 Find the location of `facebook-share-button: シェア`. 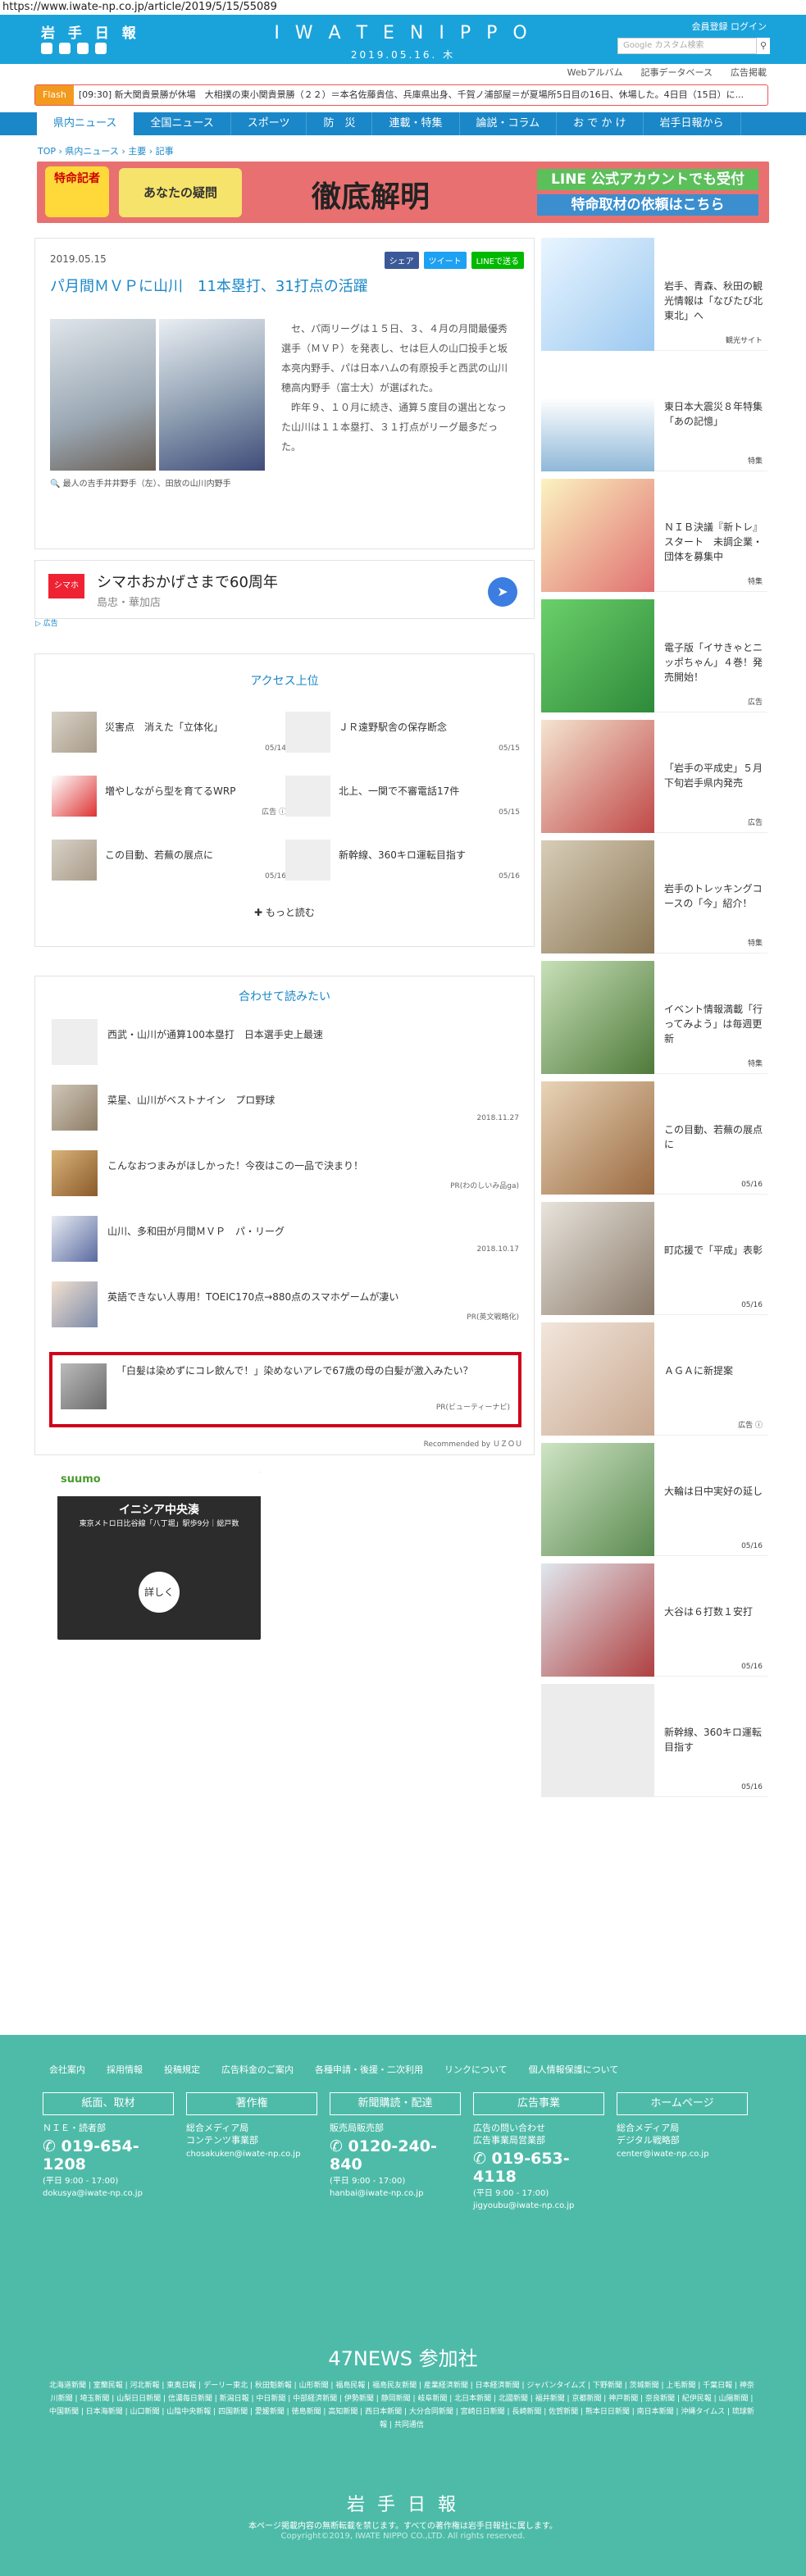

facebook-share-button: シェア is located at coordinates (401, 260).